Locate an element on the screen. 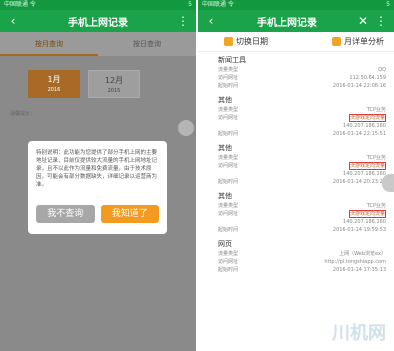 The width and height of the screenshot is (394, 351). switch-date-label: 切换日期 is located at coordinates (252, 41).